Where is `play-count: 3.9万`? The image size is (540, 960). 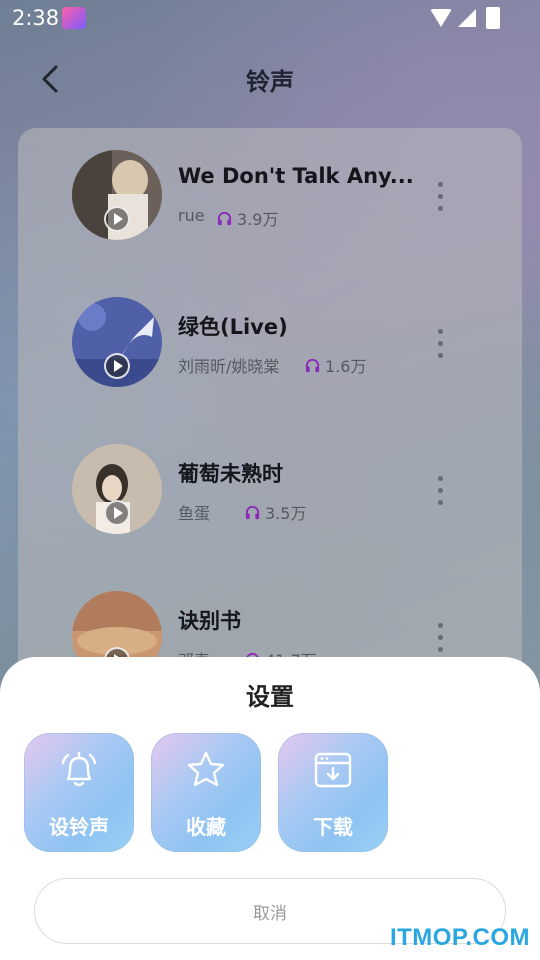
play-count: 3.9万 is located at coordinates (247, 218).